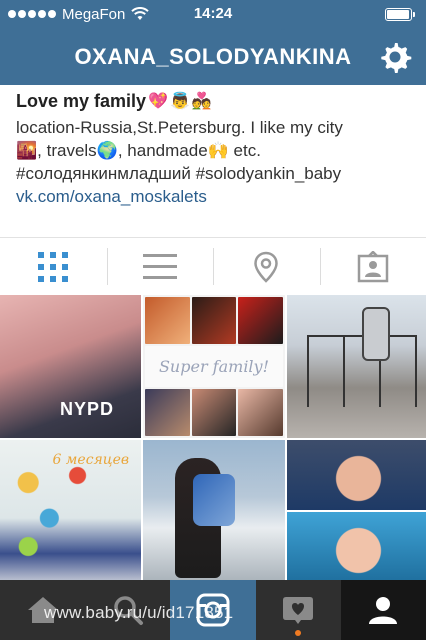  I want to click on tab-list-view, so click(160, 266).